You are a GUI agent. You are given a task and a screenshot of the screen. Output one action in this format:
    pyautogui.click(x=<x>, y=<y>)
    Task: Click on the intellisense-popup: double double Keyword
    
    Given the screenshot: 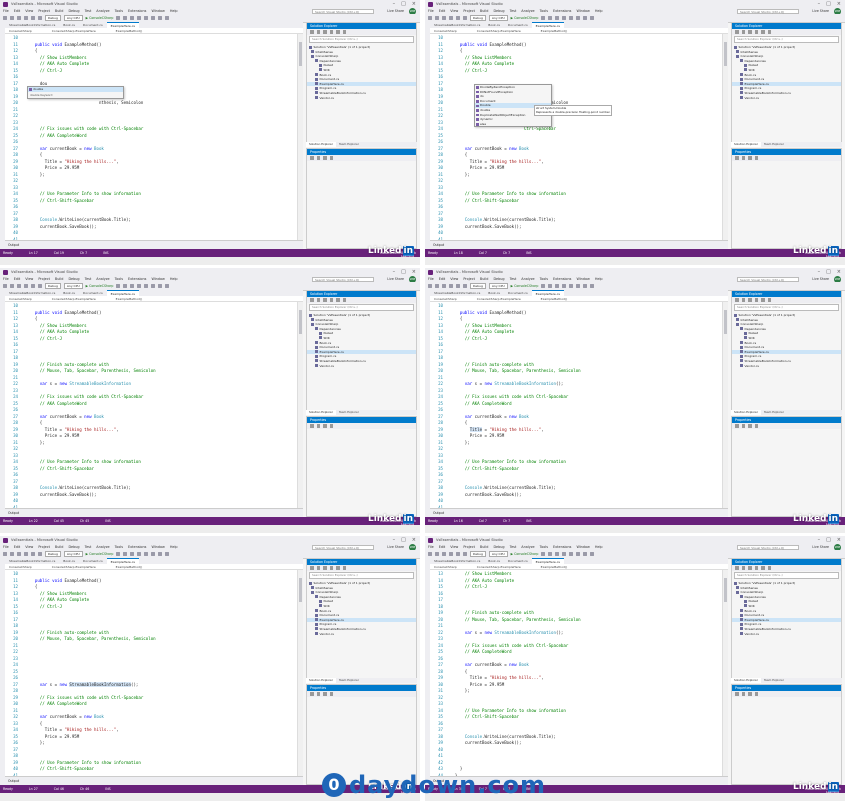 What is the action you would take?
    pyautogui.click(x=75, y=92)
    